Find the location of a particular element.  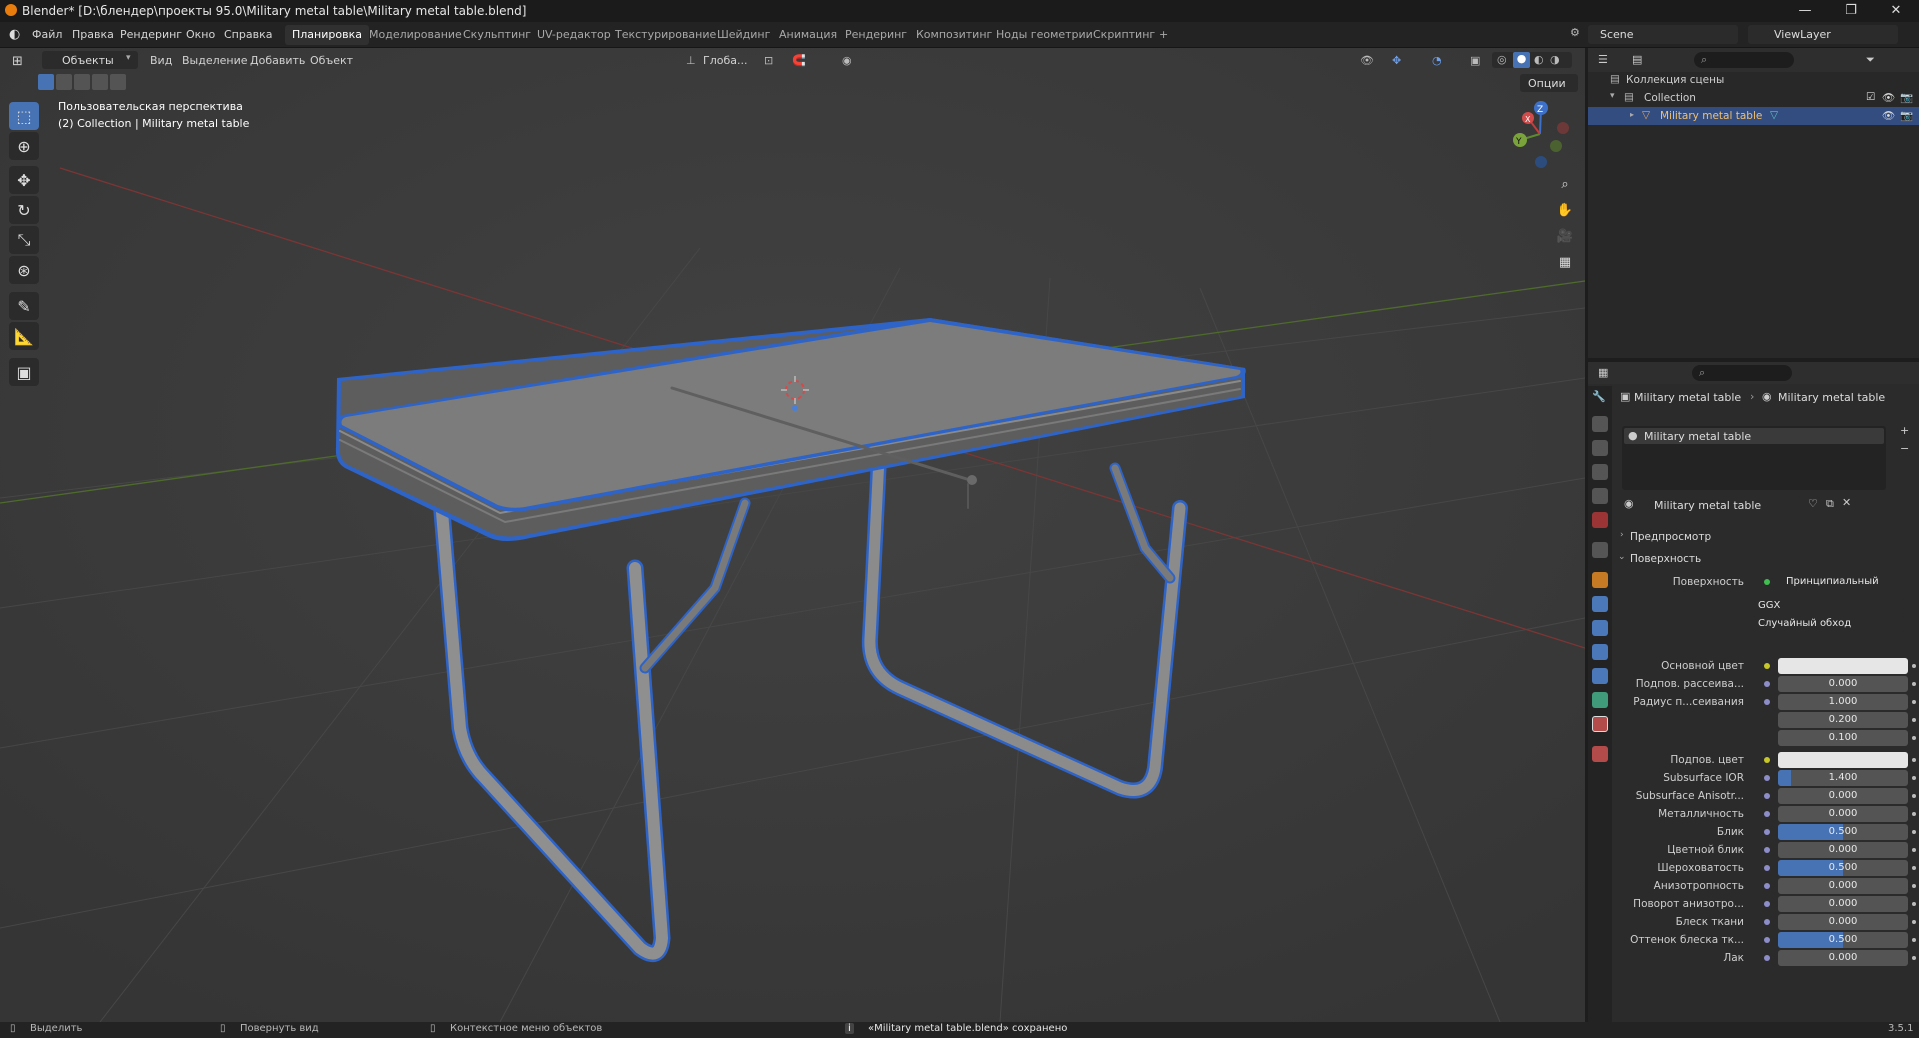

annotate-tool: ✎ is located at coordinates (24, 306).